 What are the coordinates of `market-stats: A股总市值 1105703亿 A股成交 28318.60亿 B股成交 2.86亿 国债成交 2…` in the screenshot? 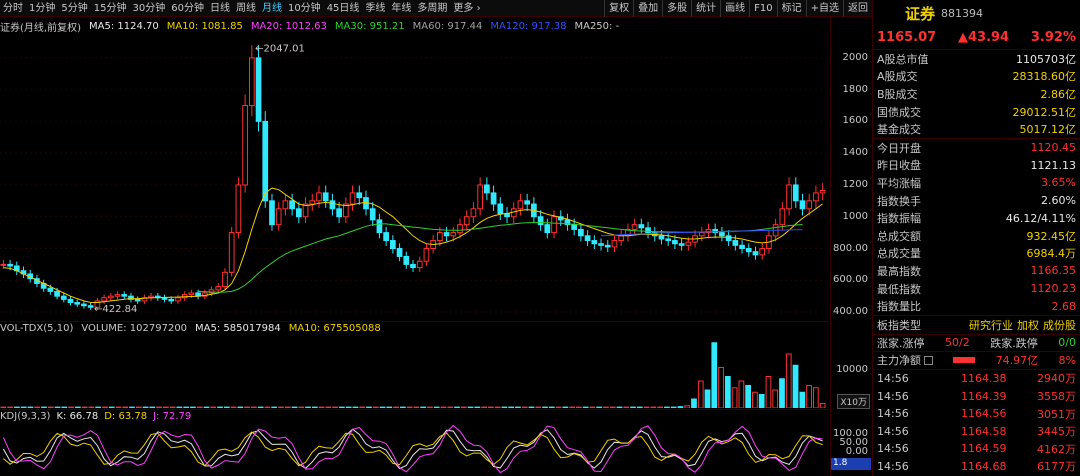 It's located at (976, 94).